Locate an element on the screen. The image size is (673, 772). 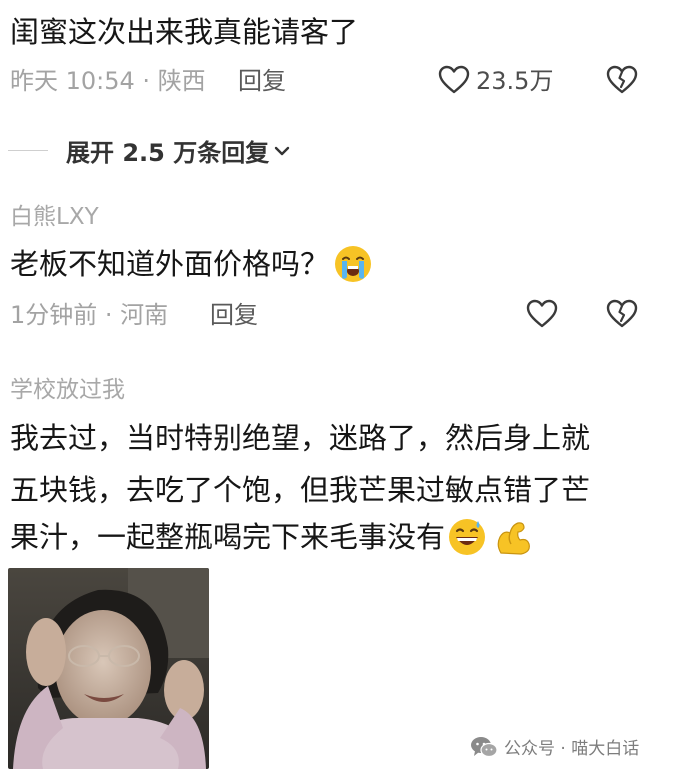
comment-time: 昨天 10:54 is located at coordinates (72, 81).